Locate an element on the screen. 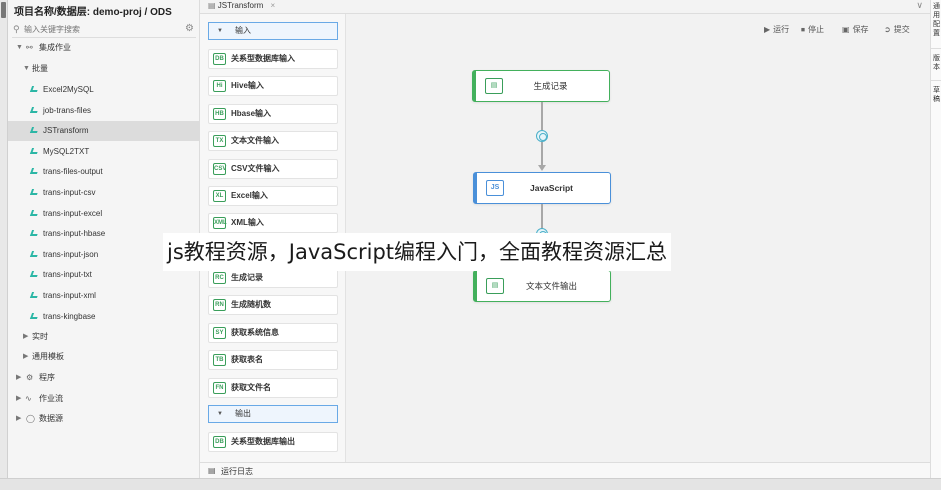  tree-leaf-job-trans-files: job-trans-files is located at coordinates (104, 111).